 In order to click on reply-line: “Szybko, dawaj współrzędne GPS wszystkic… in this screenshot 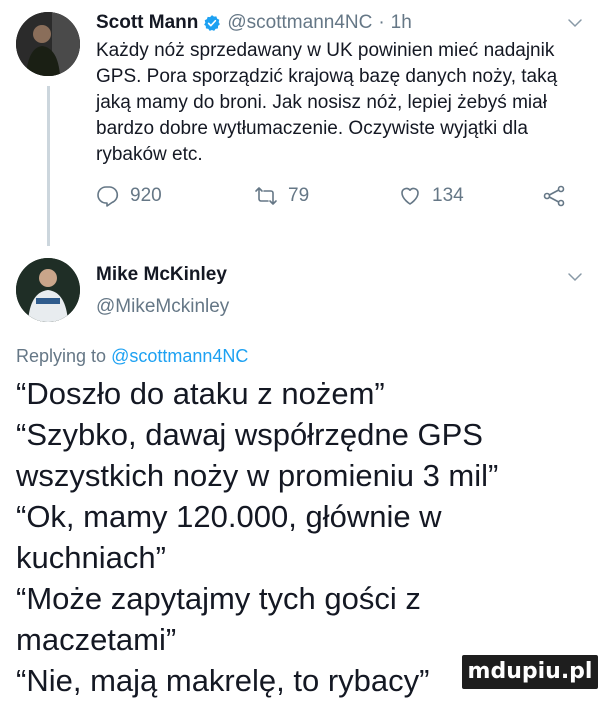, I will do `click(257, 455)`.